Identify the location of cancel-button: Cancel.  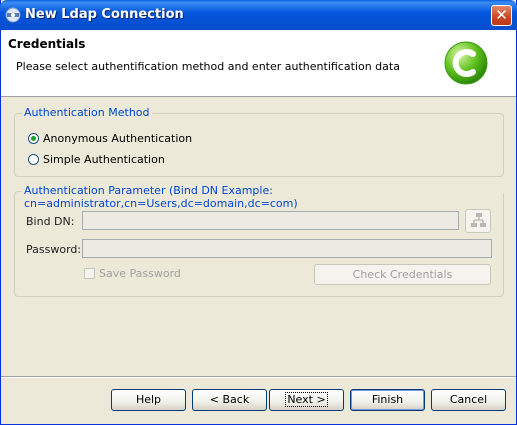
(468, 400).